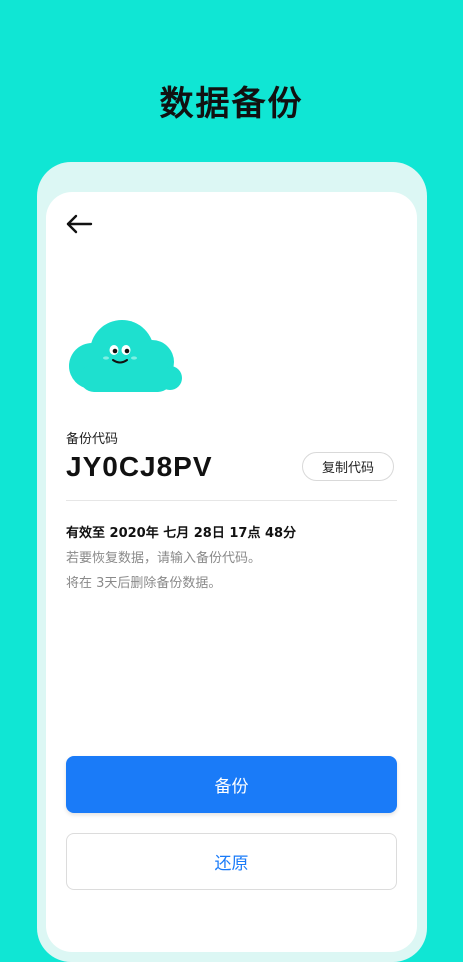 This screenshot has width=463, height=962. I want to click on backup-code-value: JY0CJ8PV, so click(139, 466).